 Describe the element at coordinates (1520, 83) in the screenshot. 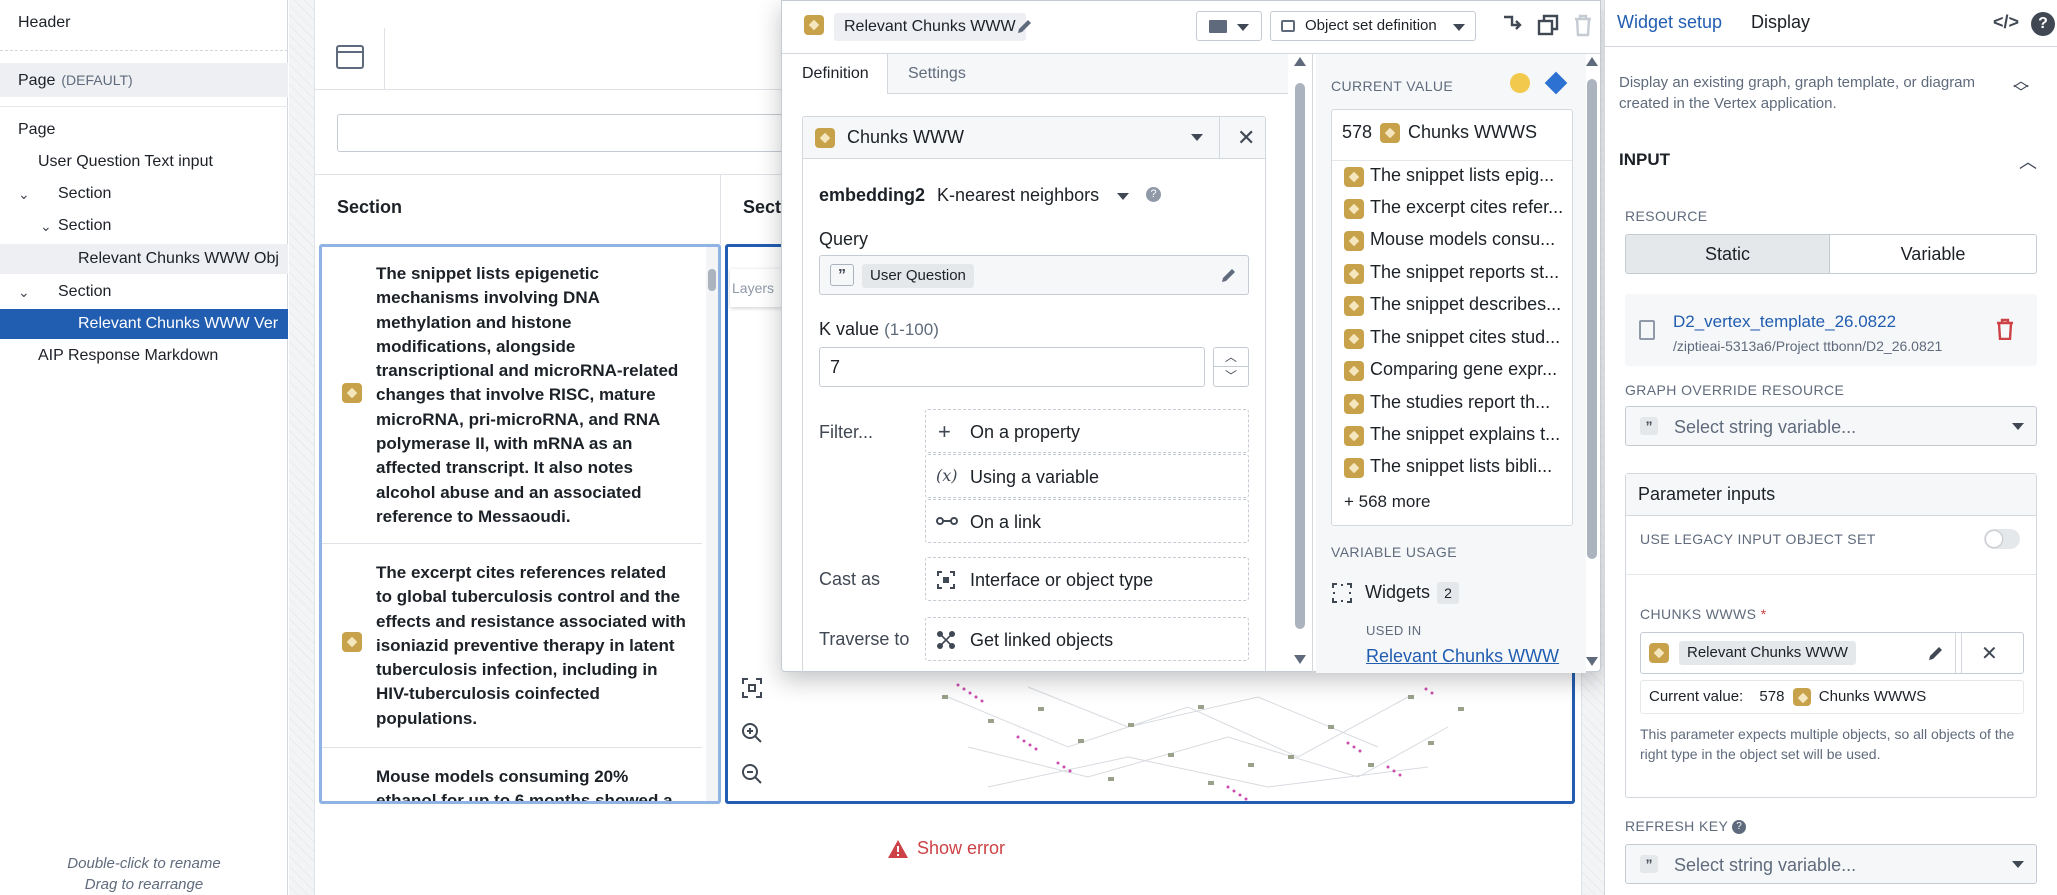

I see `lightbulb-icon` at that location.